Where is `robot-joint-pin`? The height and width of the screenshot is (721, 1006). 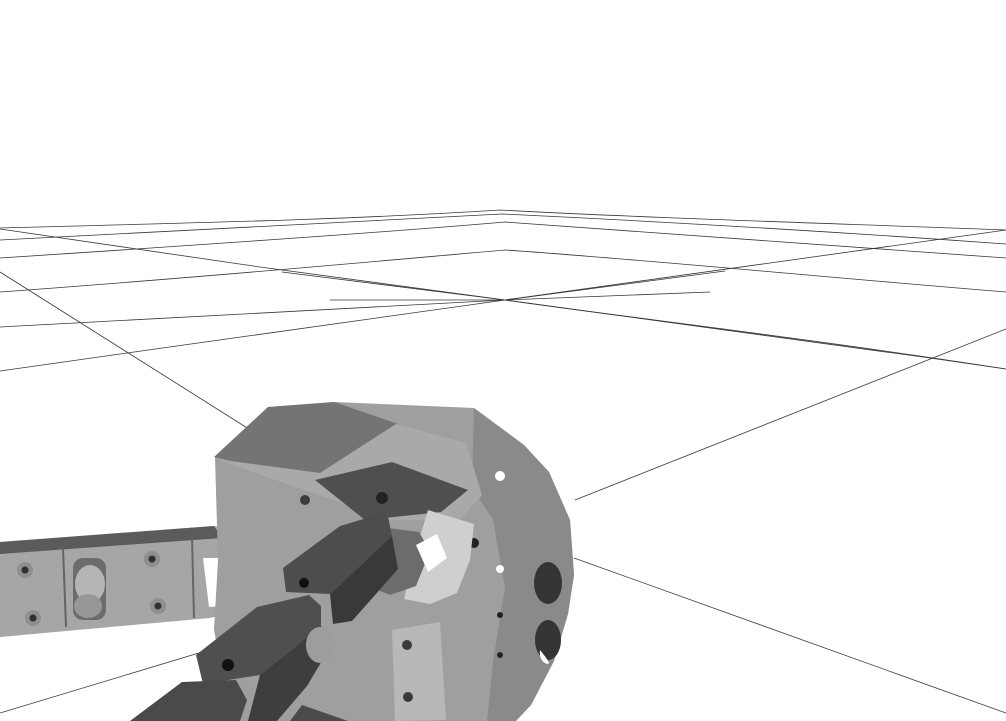
robot-joint-pin is located at coordinates (88, 606).